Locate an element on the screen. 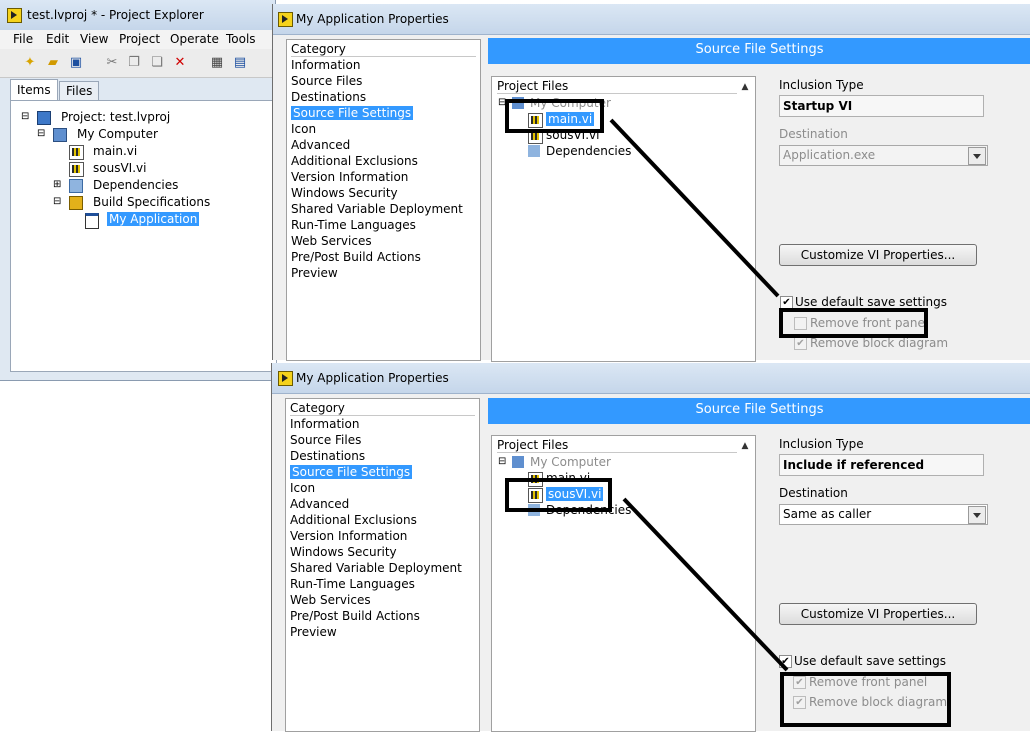 The width and height of the screenshot is (1030, 732). annotation-line-top is located at coordinates (694, 208).